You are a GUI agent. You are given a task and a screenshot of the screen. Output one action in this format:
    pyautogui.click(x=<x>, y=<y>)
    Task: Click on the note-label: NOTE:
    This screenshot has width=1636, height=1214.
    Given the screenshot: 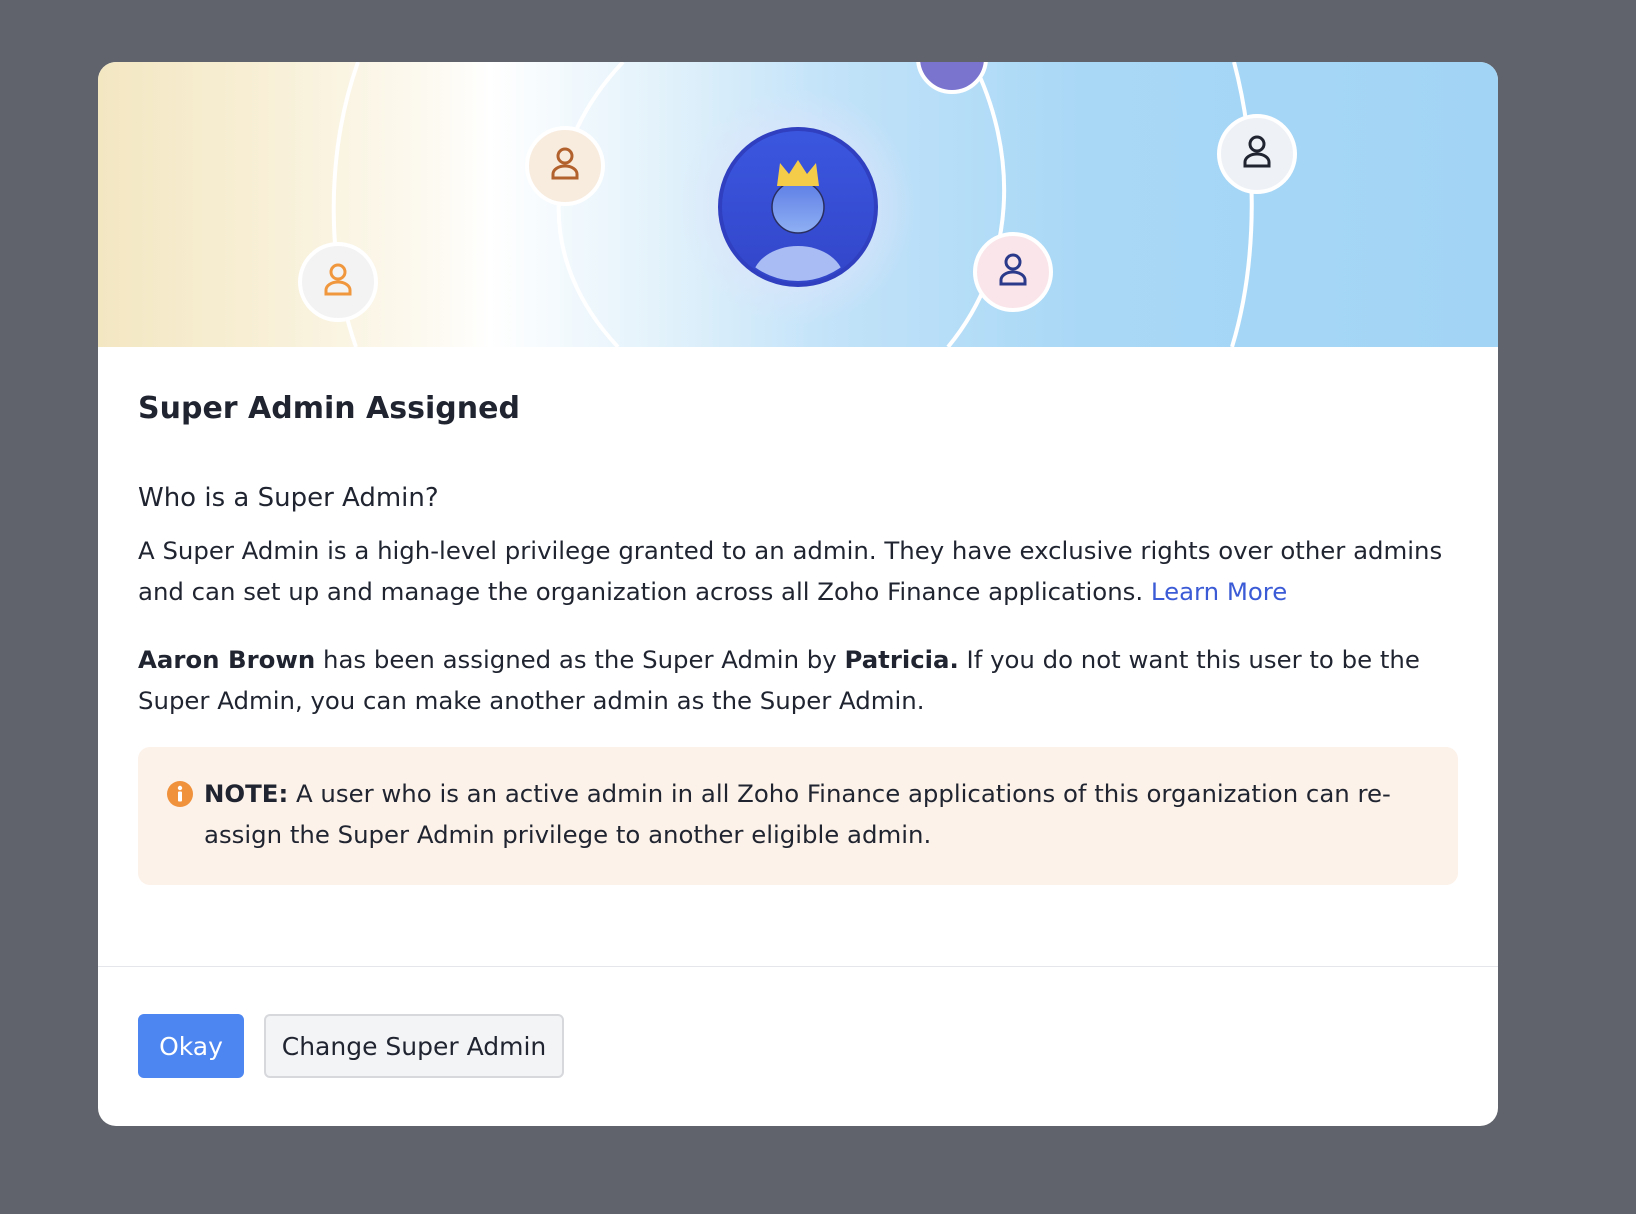 What is the action you would take?
    pyautogui.click(x=246, y=793)
    